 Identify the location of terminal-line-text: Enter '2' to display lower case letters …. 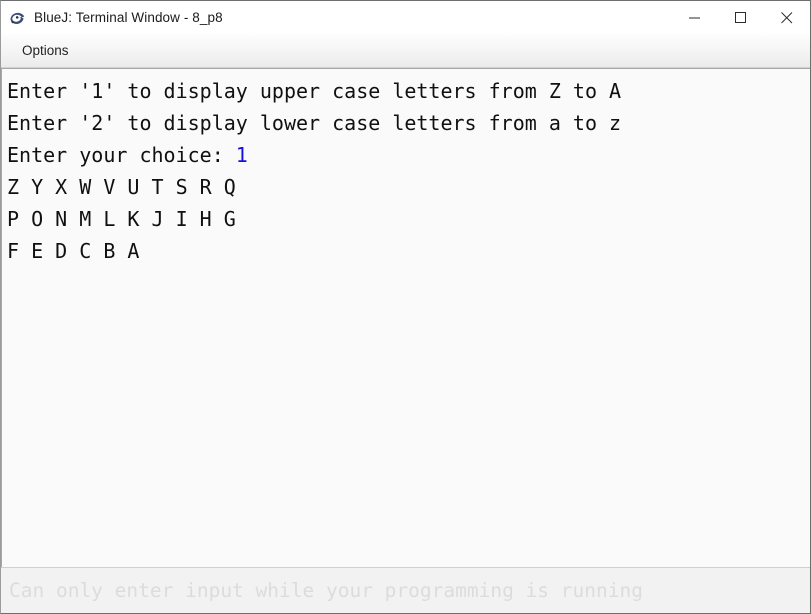
(314, 123).